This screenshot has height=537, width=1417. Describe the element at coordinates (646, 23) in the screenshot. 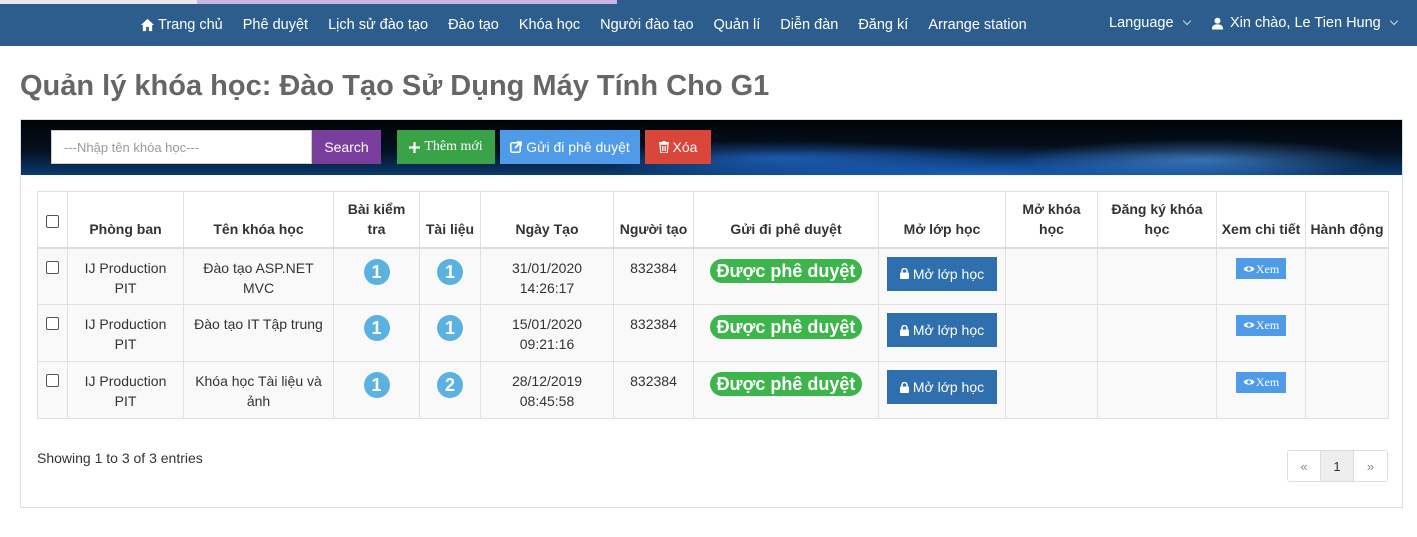

I see `nav-item-trainers: Người đào tạo` at that location.